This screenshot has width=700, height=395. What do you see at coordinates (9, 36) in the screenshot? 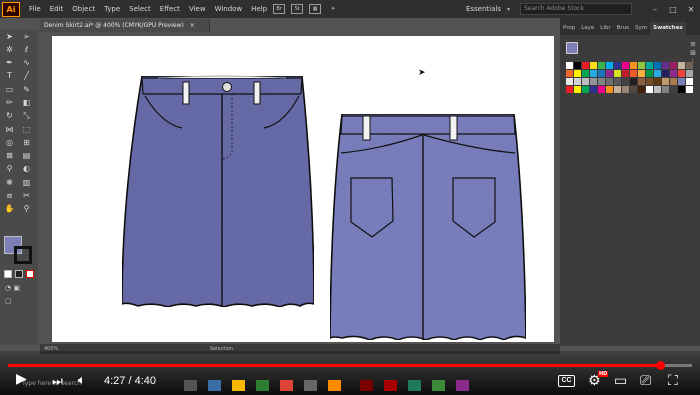
I see `selection-tool-icon: ➤` at bounding box center [9, 36].